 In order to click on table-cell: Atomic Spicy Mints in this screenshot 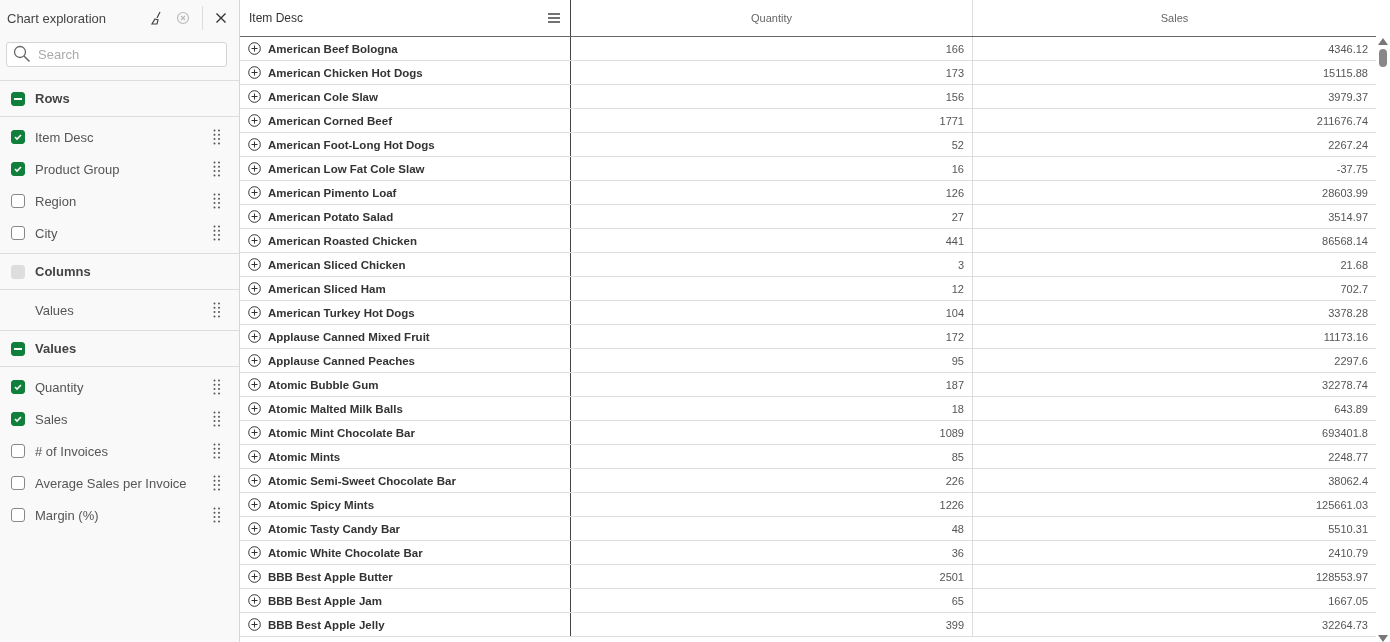, I will do `click(321, 504)`.